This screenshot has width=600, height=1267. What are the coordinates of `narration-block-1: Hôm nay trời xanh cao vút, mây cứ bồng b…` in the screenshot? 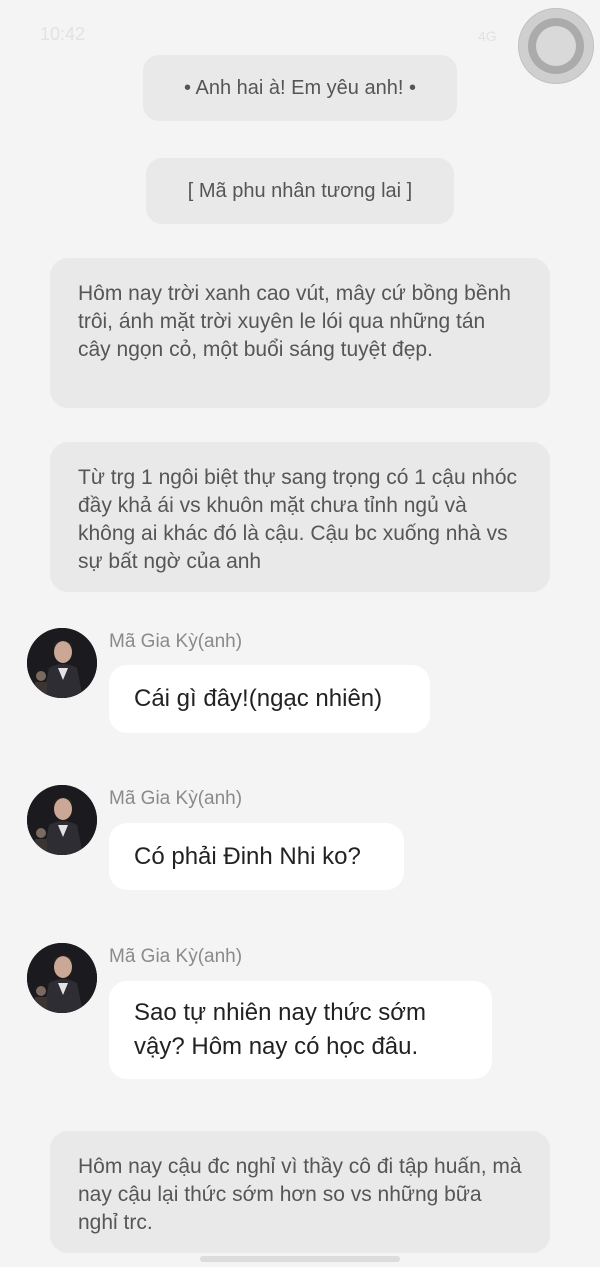 It's located at (300, 333).